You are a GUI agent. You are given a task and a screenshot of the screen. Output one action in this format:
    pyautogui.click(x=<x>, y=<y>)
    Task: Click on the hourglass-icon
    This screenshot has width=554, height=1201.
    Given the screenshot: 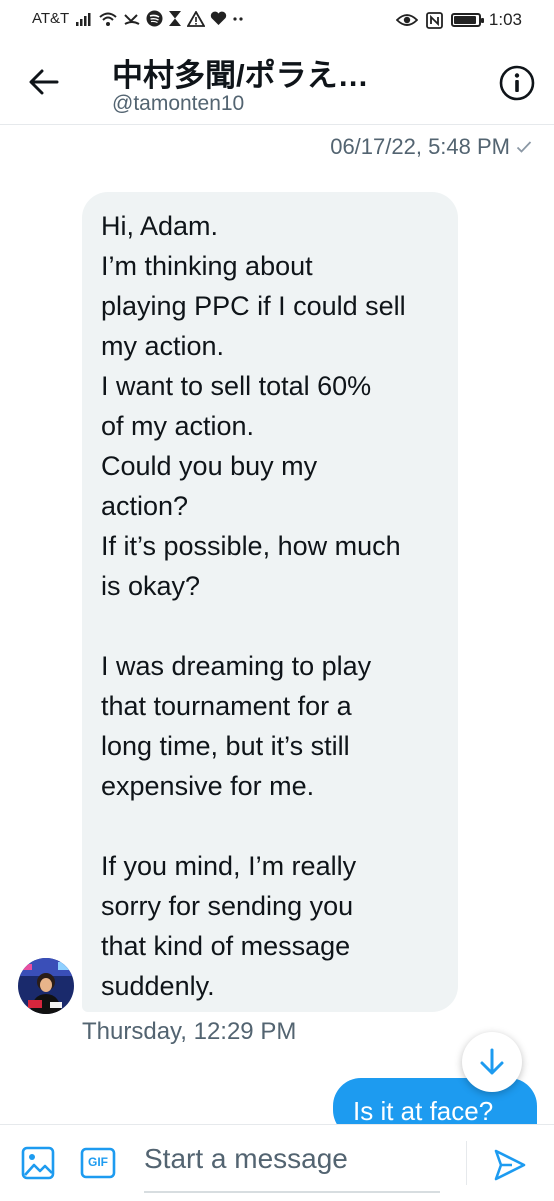 What is the action you would take?
    pyautogui.click(x=175, y=18)
    